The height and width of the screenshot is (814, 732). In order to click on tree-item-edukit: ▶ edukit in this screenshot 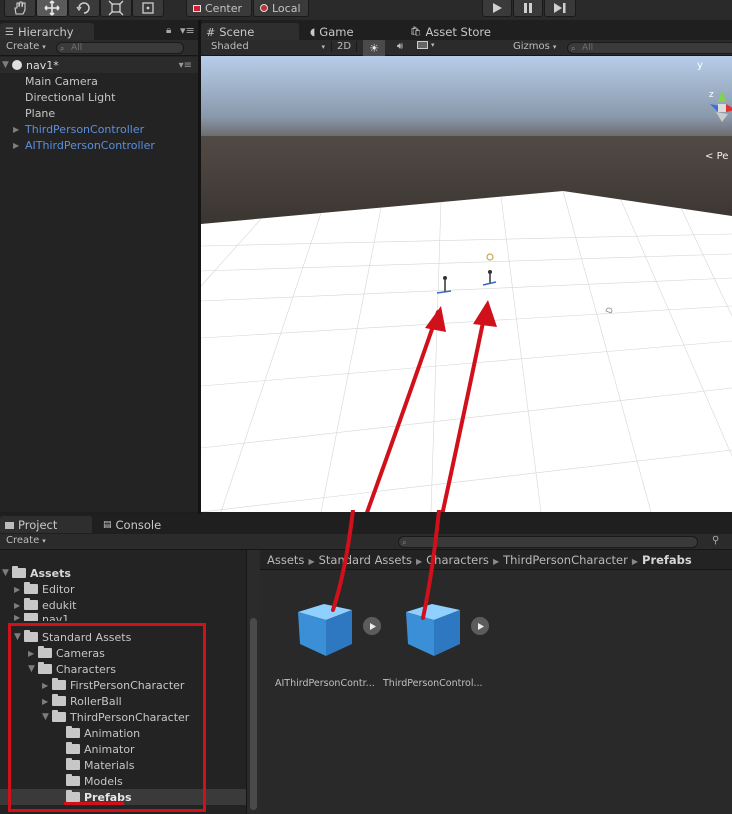, I will do `click(45, 605)`.